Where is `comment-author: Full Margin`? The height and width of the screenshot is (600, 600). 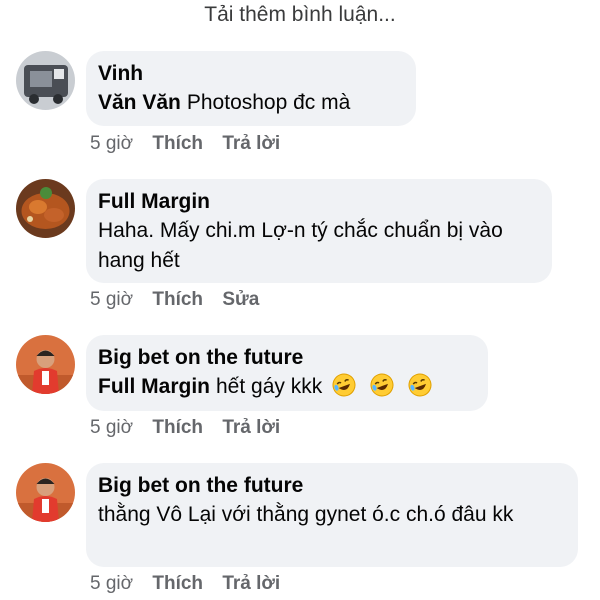
comment-author: Full Margin is located at coordinates (319, 202).